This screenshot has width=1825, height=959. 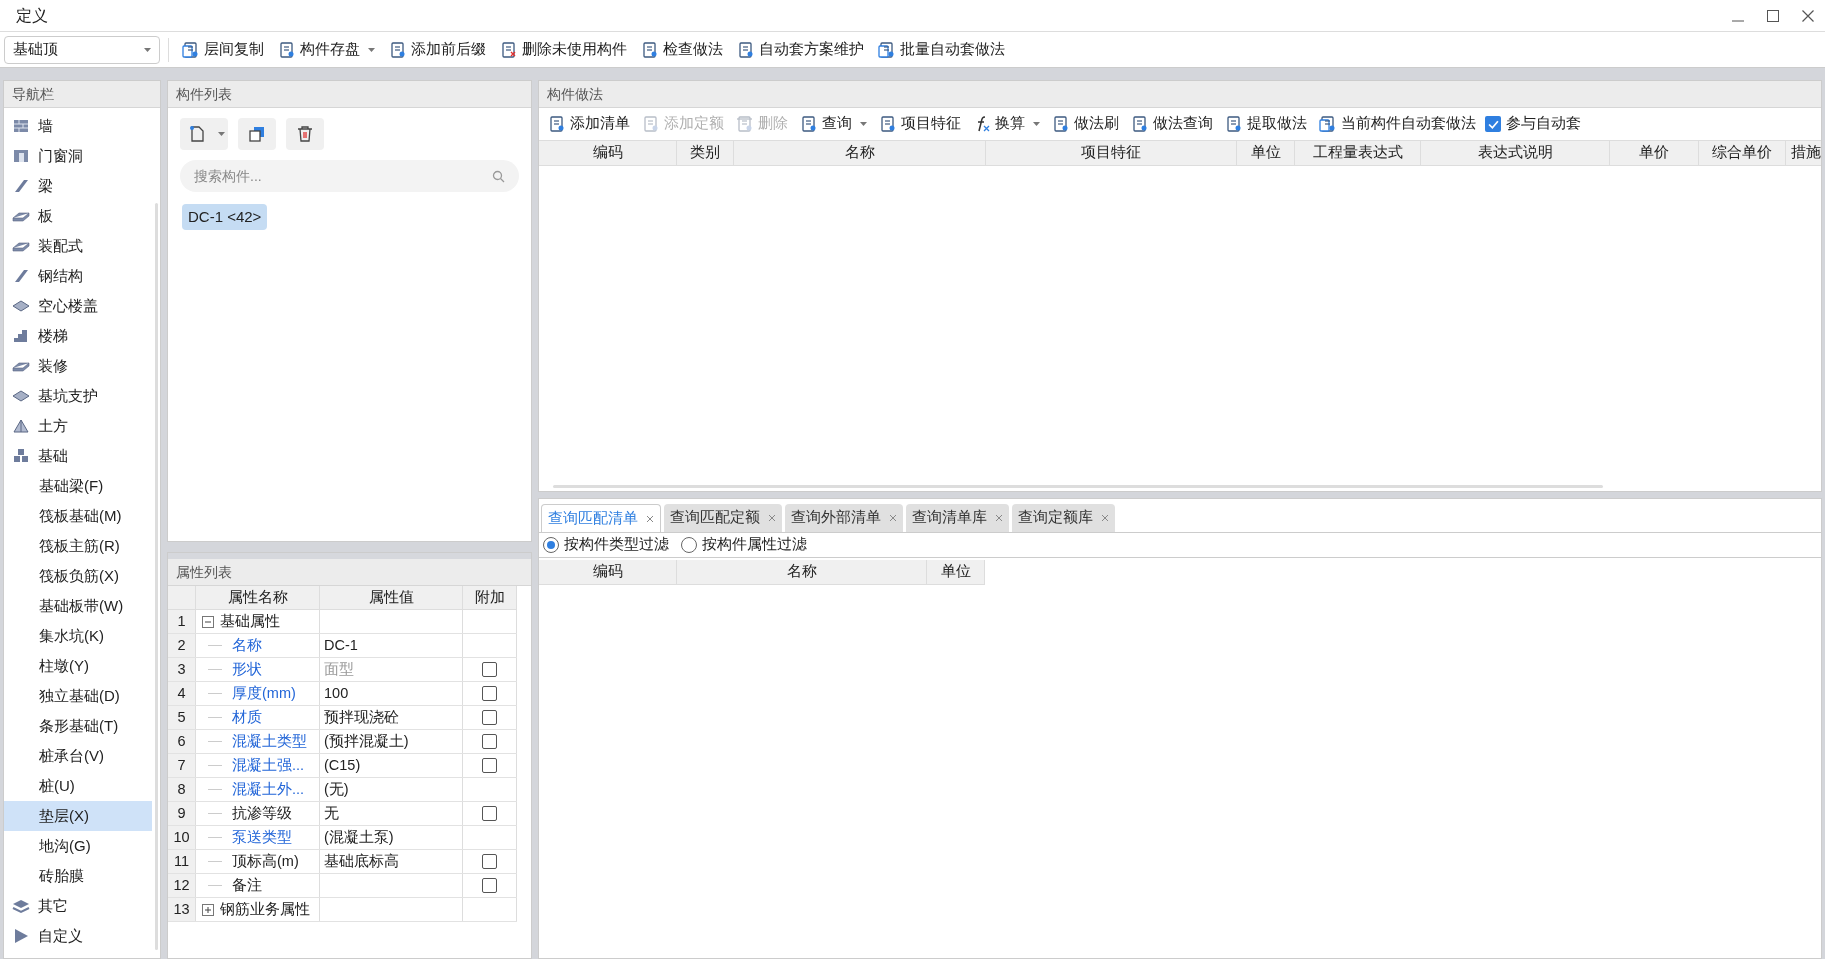 What do you see at coordinates (589, 124) in the screenshot?
I see `toolbar-button: 添加清单` at bounding box center [589, 124].